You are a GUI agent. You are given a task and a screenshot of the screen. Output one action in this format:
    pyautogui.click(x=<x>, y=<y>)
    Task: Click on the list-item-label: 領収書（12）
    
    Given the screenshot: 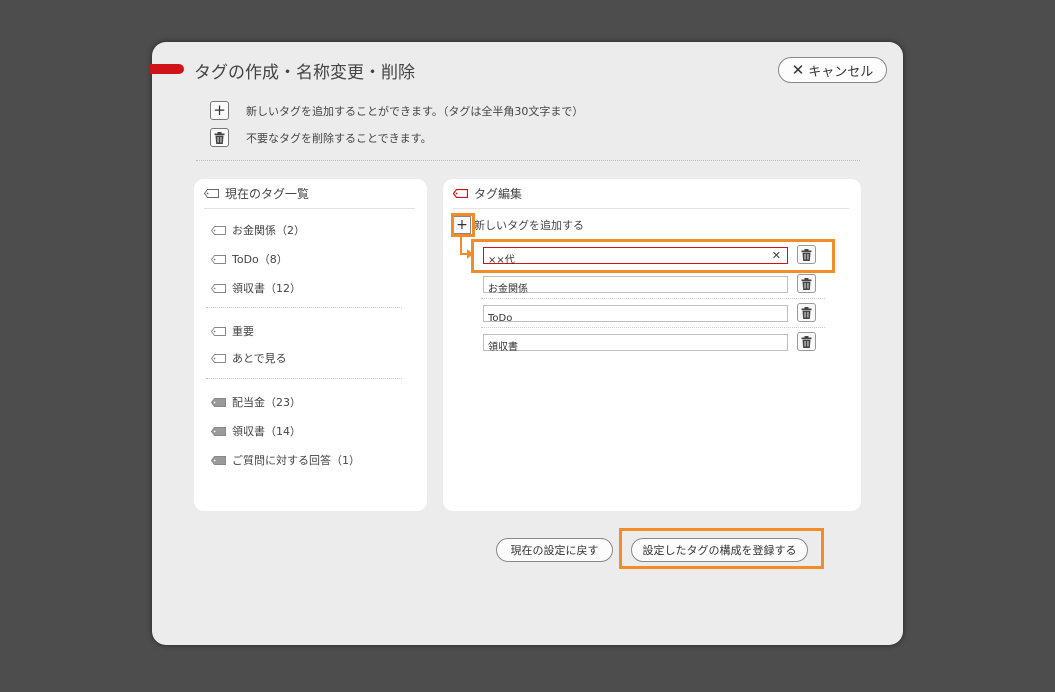 What is the action you would take?
    pyautogui.click(x=266, y=288)
    